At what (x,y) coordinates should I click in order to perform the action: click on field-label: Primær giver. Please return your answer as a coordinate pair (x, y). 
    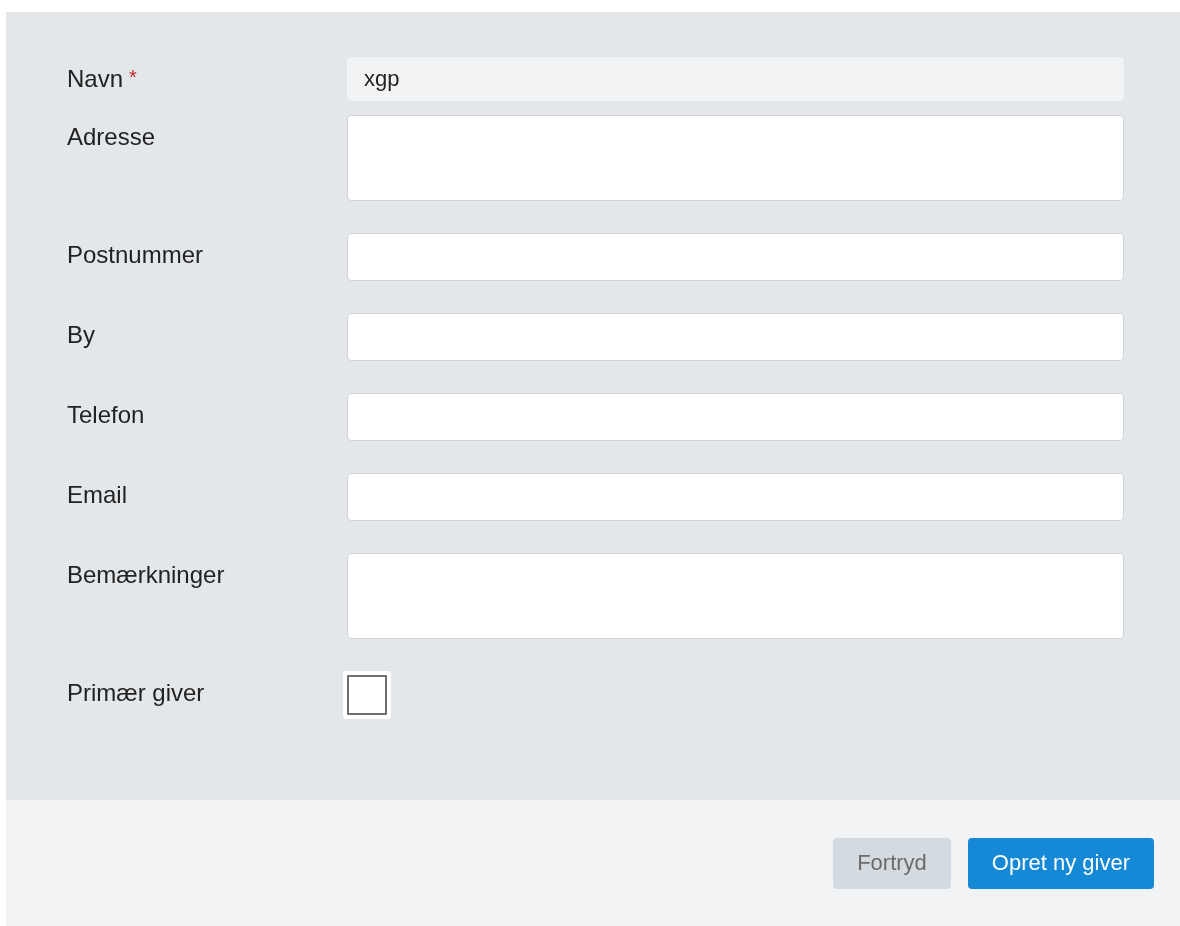
    Looking at the image, I should click on (136, 693).